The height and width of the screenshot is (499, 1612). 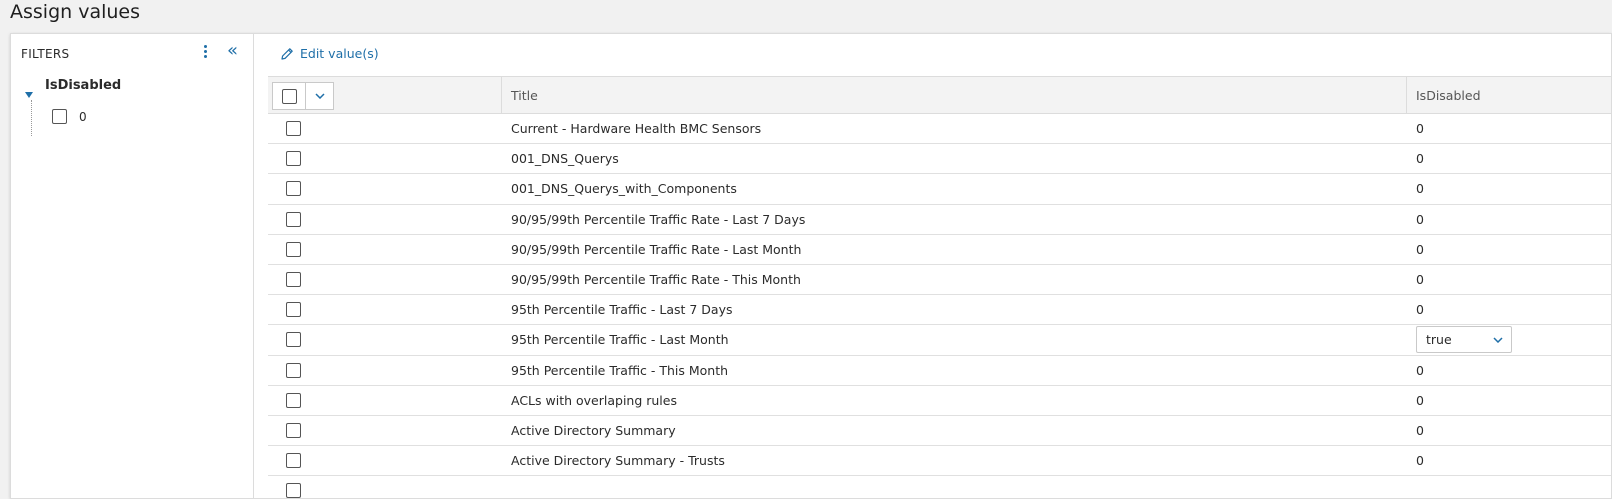 I want to click on filters-title: FILTERS, so click(x=45, y=54).